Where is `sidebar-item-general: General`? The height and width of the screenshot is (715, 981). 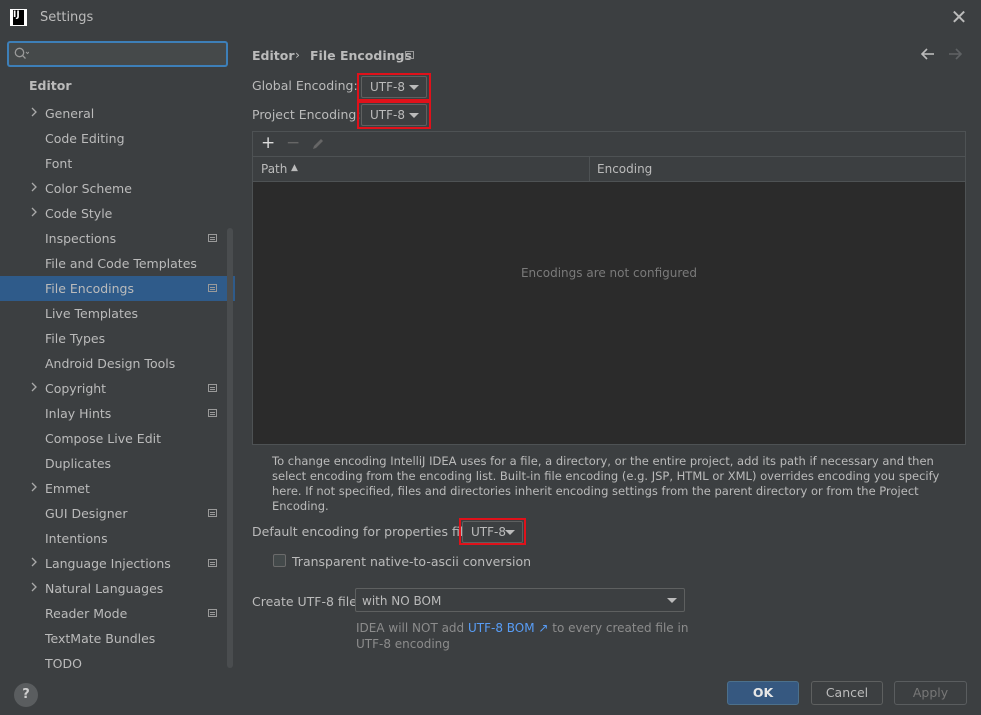
sidebar-item-general: General is located at coordinates (114, 113).